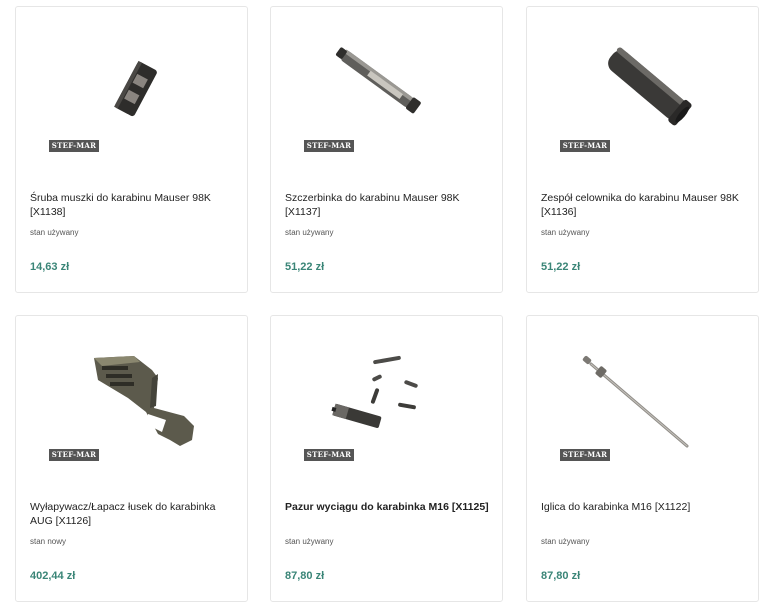  I want to click on product-price: 402,44 zł, so click(53, 576).